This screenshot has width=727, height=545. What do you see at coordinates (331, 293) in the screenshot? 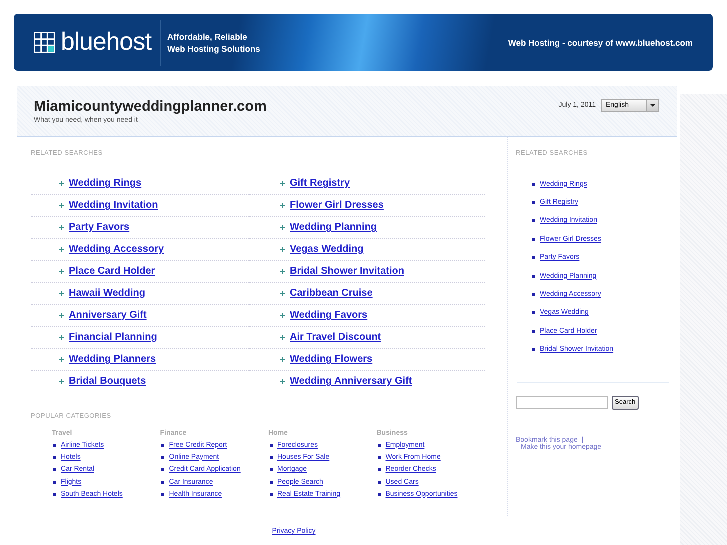
I see `related-link: Caribbean Cruise` at bounding box center [331, 293].